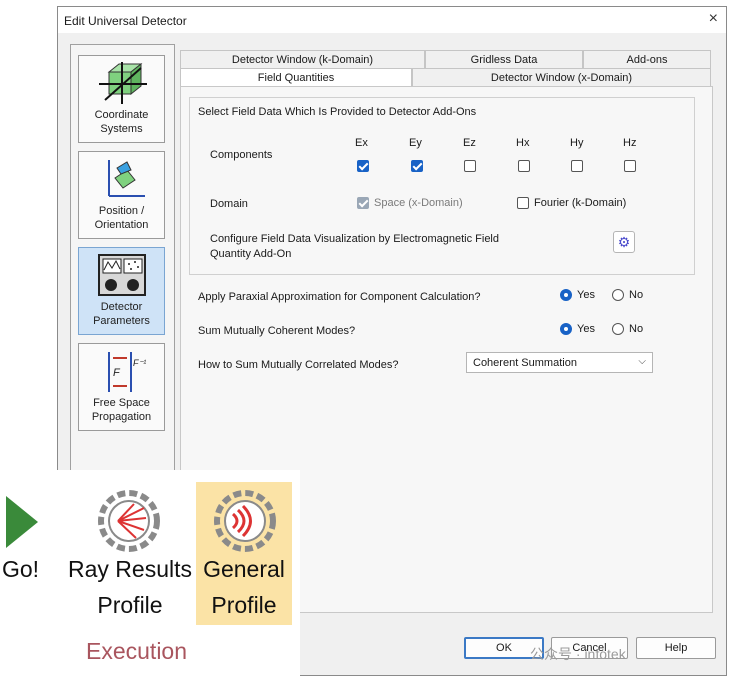  I want to click on help-button: Help, so click(676, 648).